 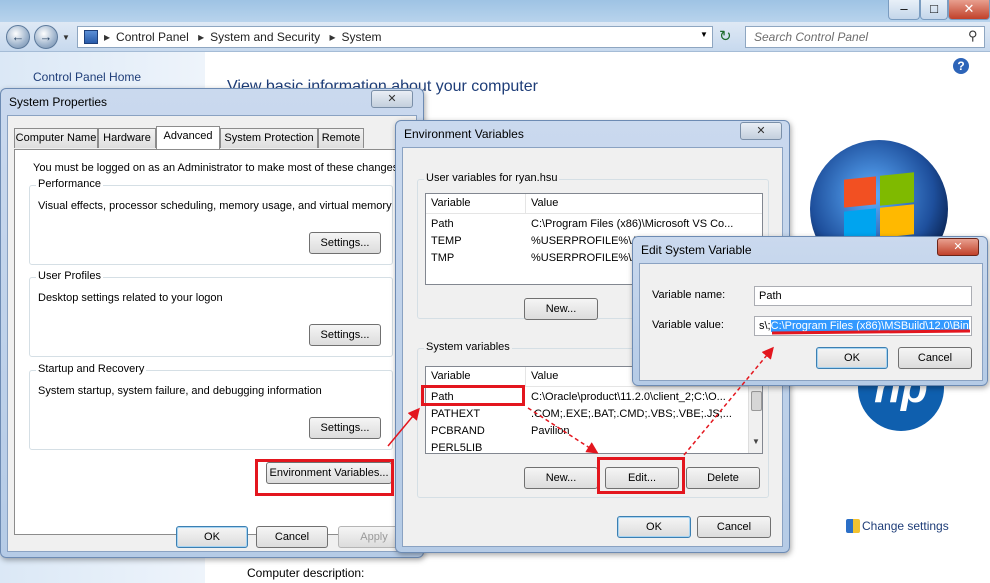 What do you see at coordinates (728, 401) in the screenshot?
I see `arrow-to-value-field` at bounding box center [728, 401].